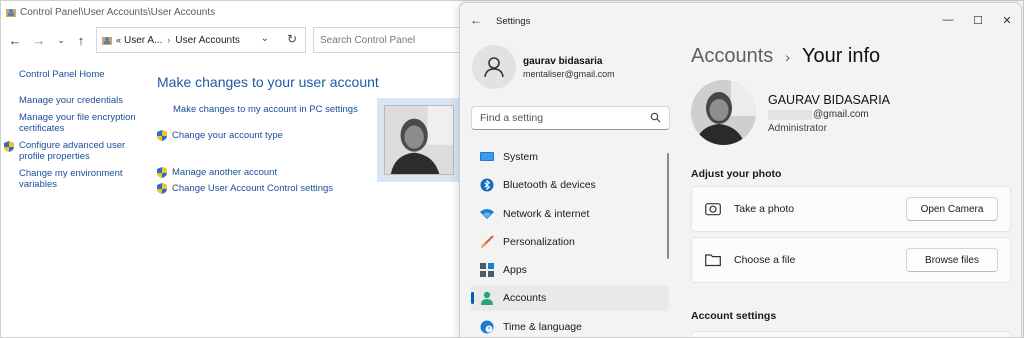 The image size is (1024, 338). I want to click on cp-home-link: Control Panel Home, so click(84, 74).